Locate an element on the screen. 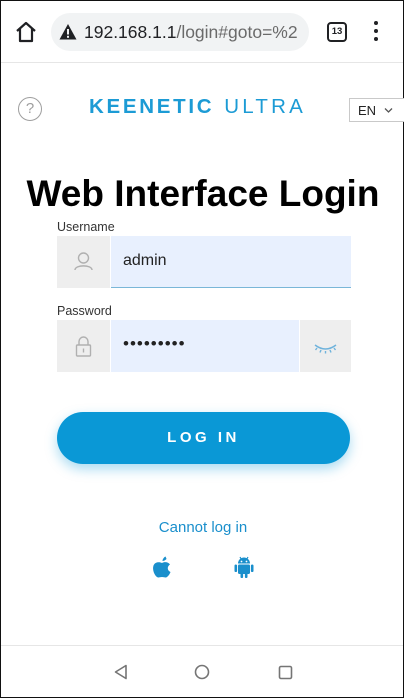  chevron-down-icon is located at coordinates (388, 110).